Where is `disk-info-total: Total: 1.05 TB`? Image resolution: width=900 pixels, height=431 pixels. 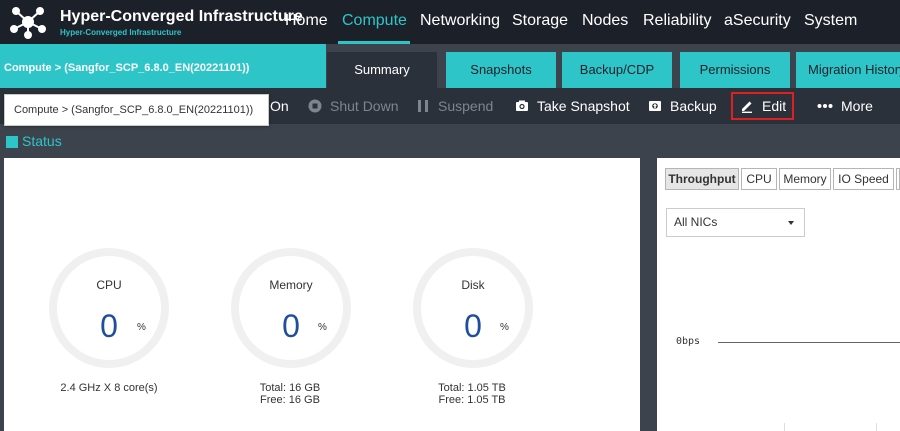
disk-info-total: Total: 1.05 TB is located at coordinates (472, 388).